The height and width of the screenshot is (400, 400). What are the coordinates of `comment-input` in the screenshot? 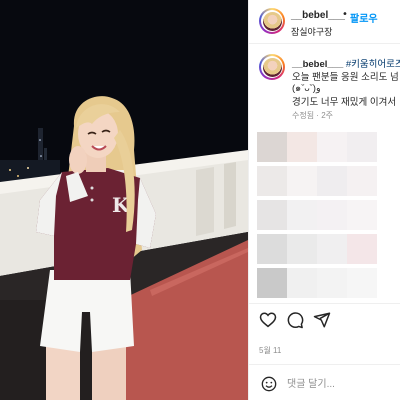 It's located at (342, 384).